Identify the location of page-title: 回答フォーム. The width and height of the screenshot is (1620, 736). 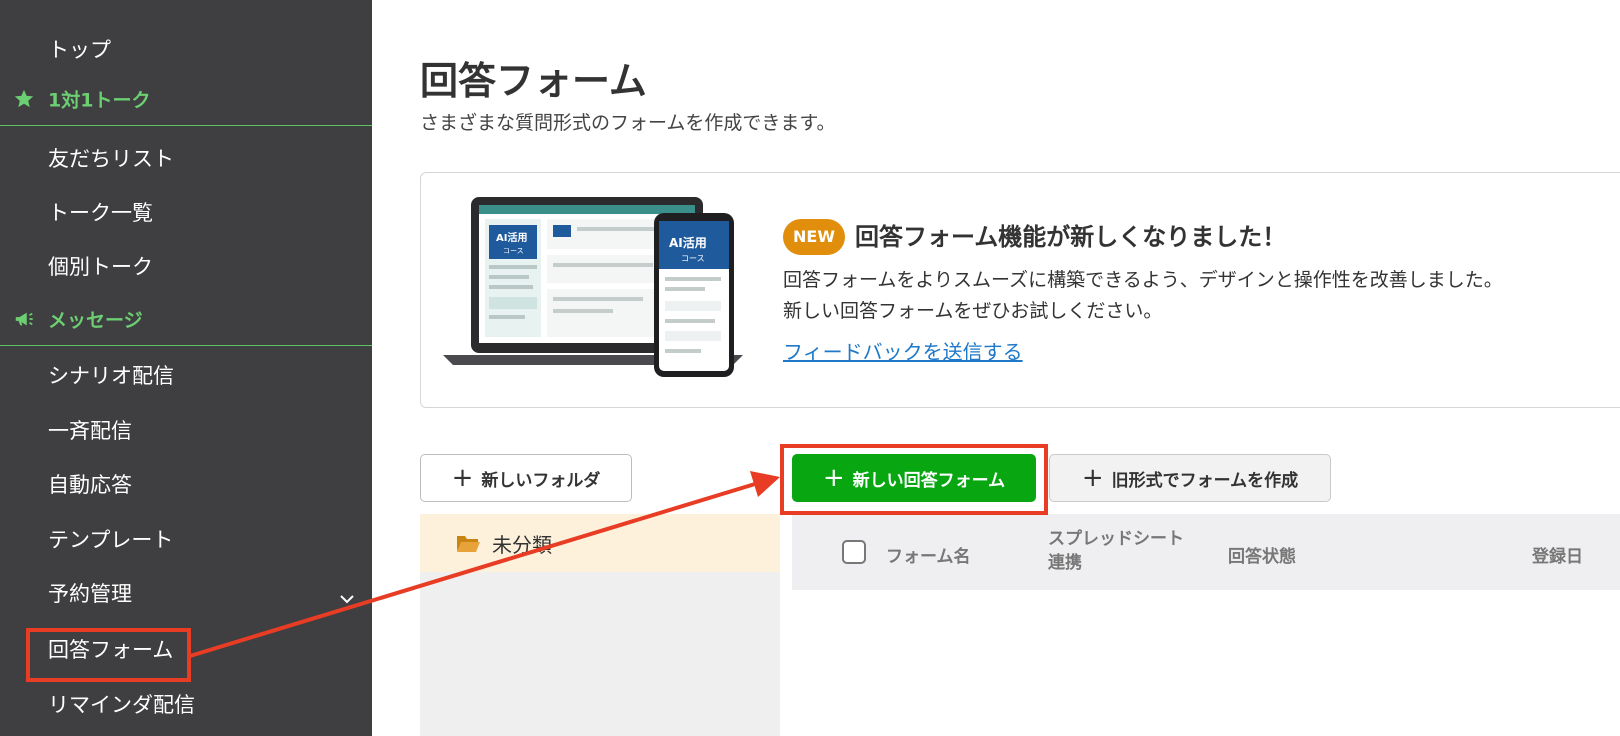
(533, 81).